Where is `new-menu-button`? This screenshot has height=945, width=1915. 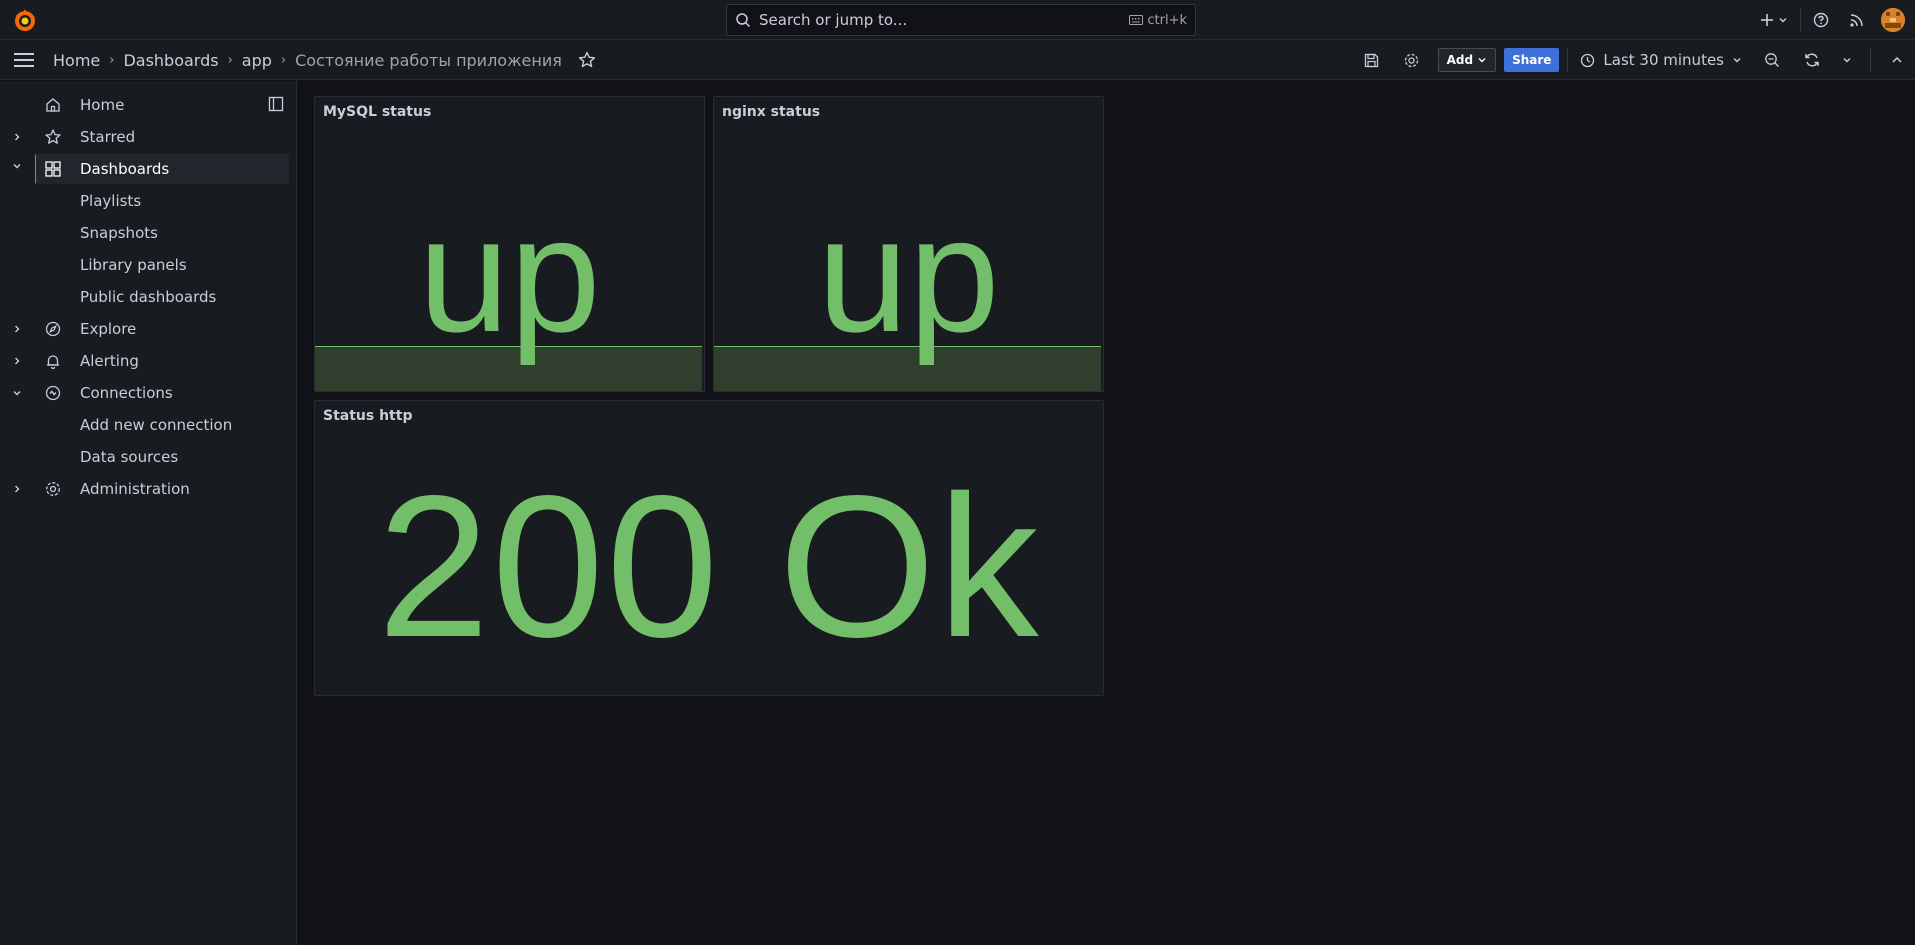 new-menu-button is located at coordinates (1774, 20).